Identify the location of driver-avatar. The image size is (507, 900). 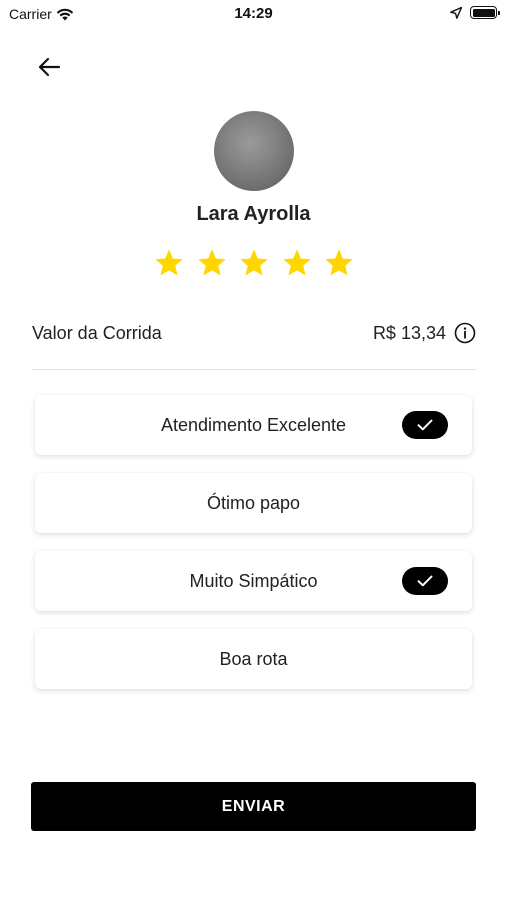
(254, 151).